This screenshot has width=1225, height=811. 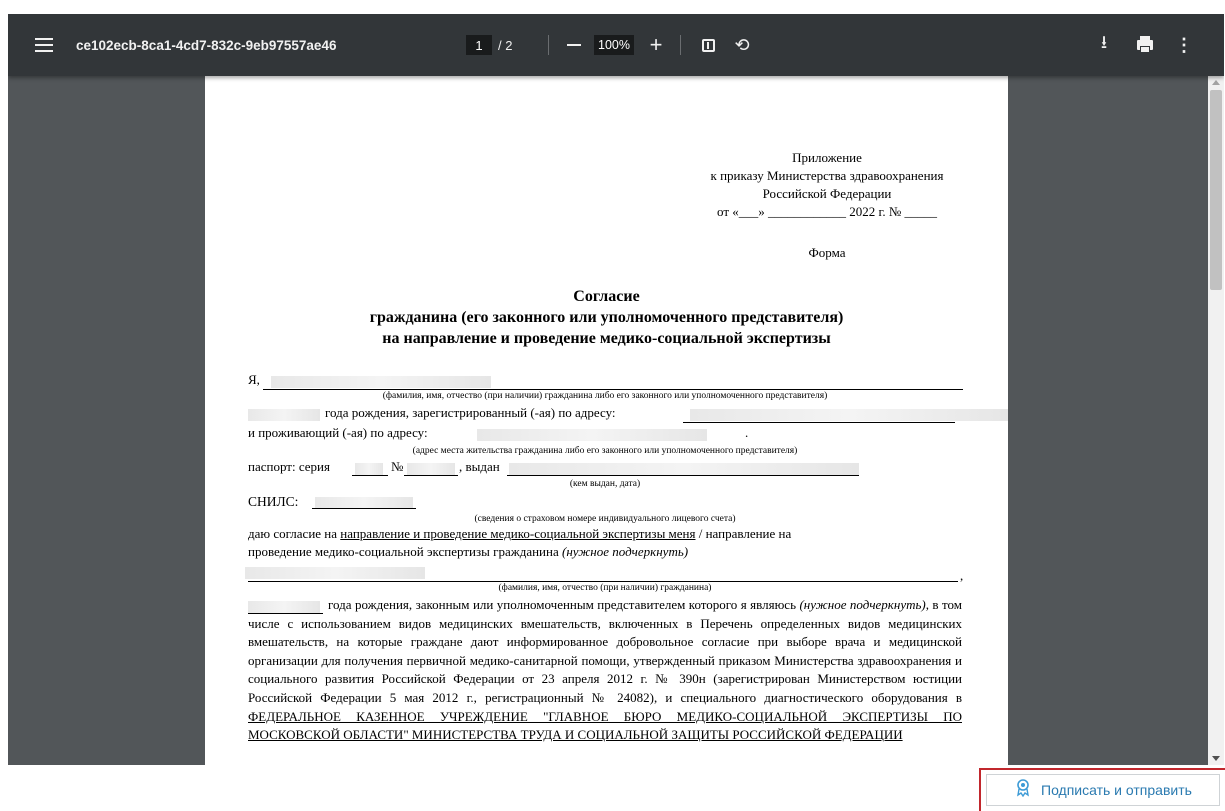 What do you see at coordinates (574, 45) in the screenshot?
I see `zoom-out-icon` at bounding box center [574, 45].